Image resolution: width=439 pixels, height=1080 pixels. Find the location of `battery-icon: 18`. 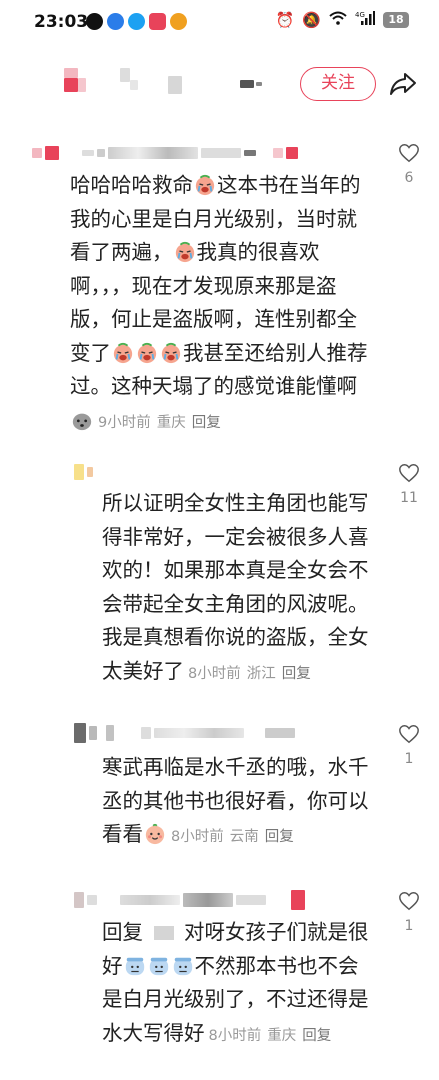

battery-icon: 18 is located at coordinates (396, 20).